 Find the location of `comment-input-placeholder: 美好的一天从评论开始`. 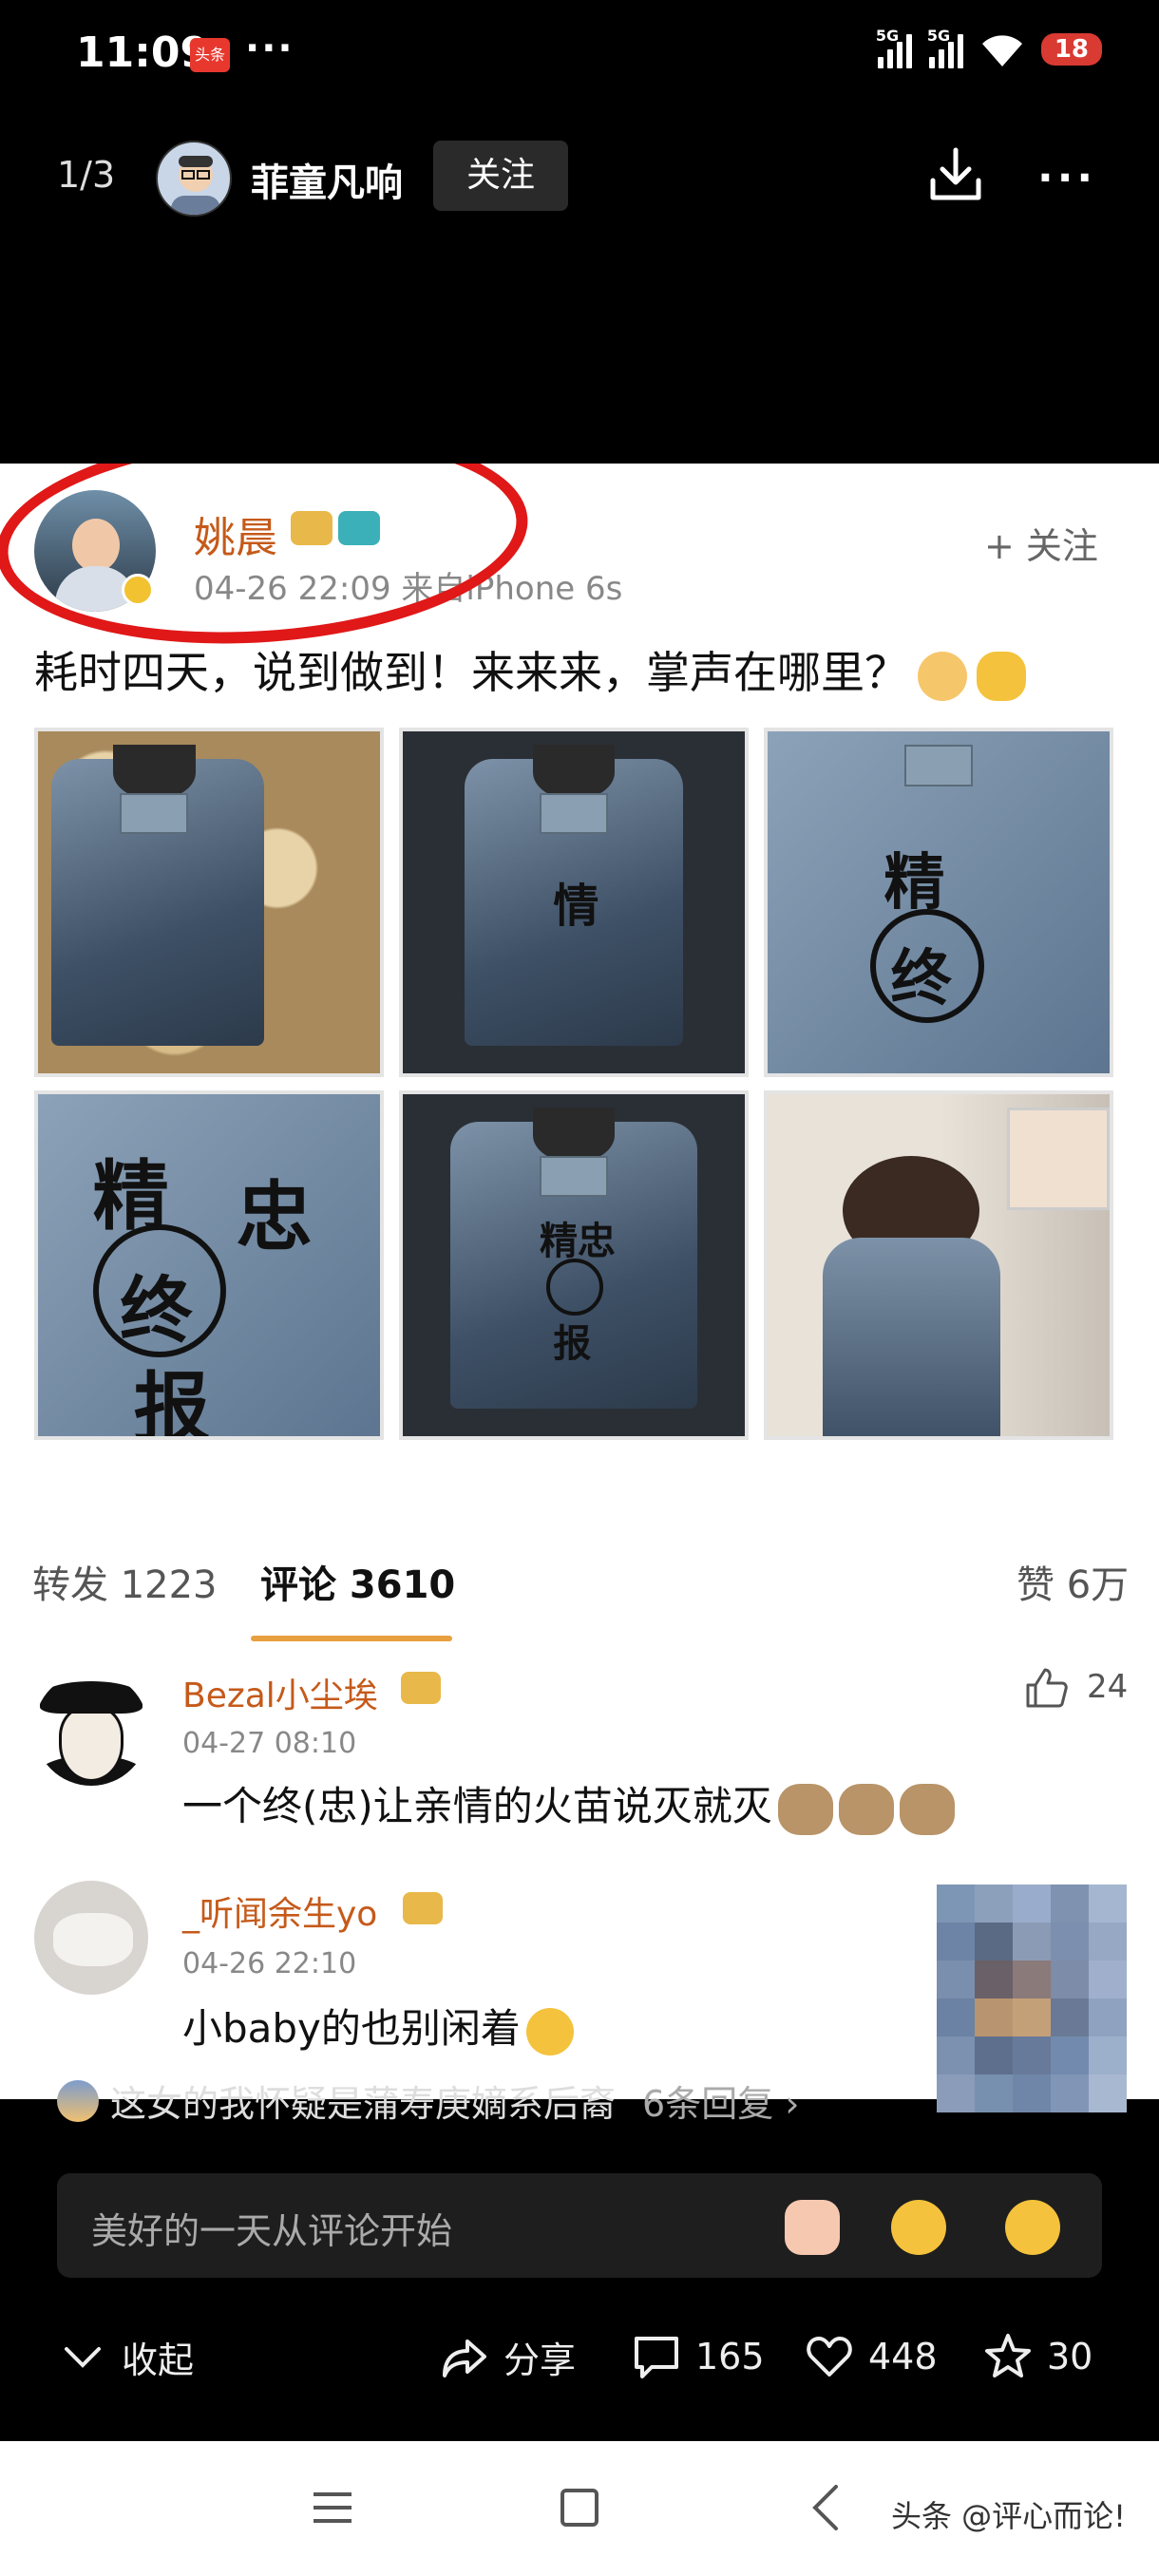

comment-input-placeholder: 美好的一天从评论开始 is located at coordinates (272, 2231).